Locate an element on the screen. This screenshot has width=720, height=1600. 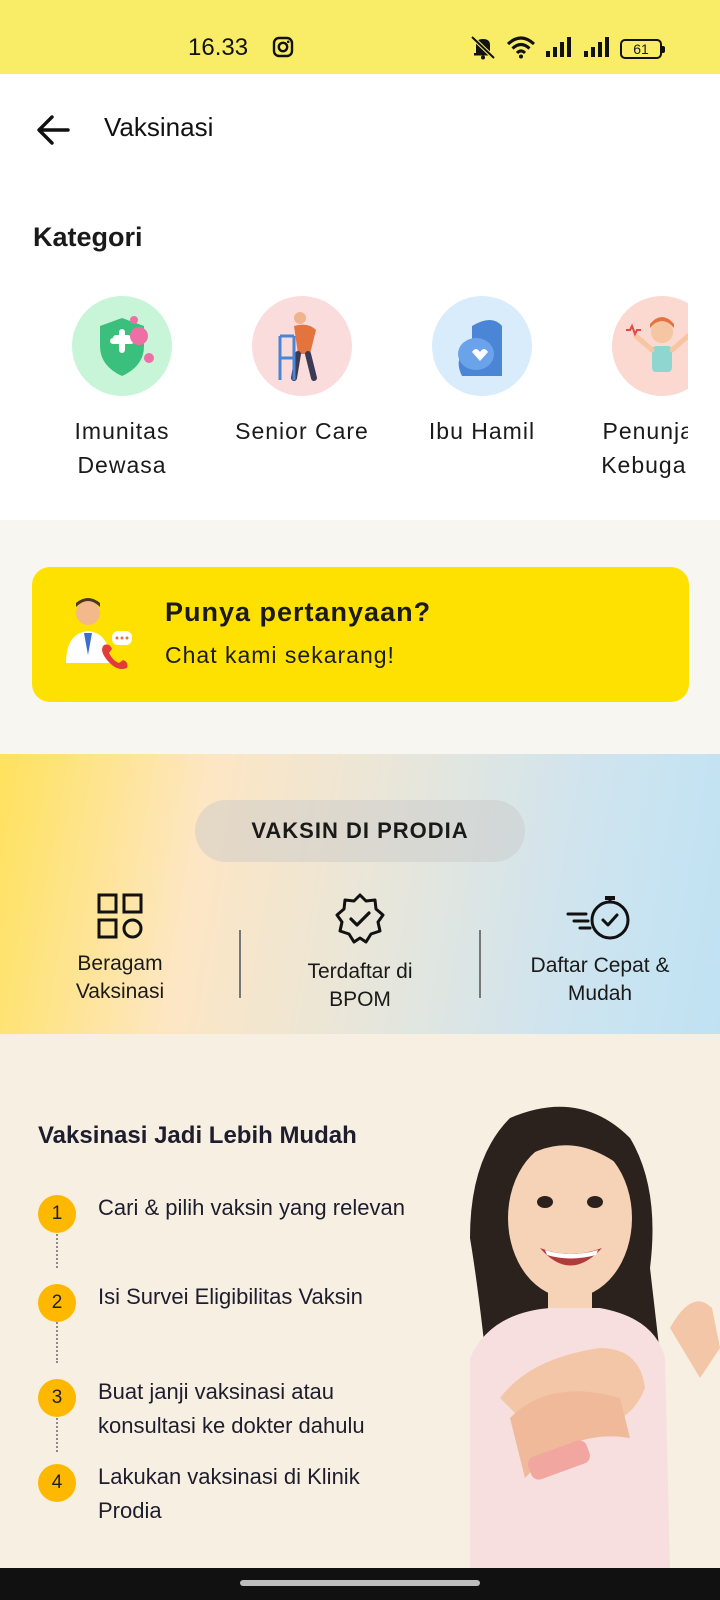
status-time: 16.33 is located at coordinates (218, 47).